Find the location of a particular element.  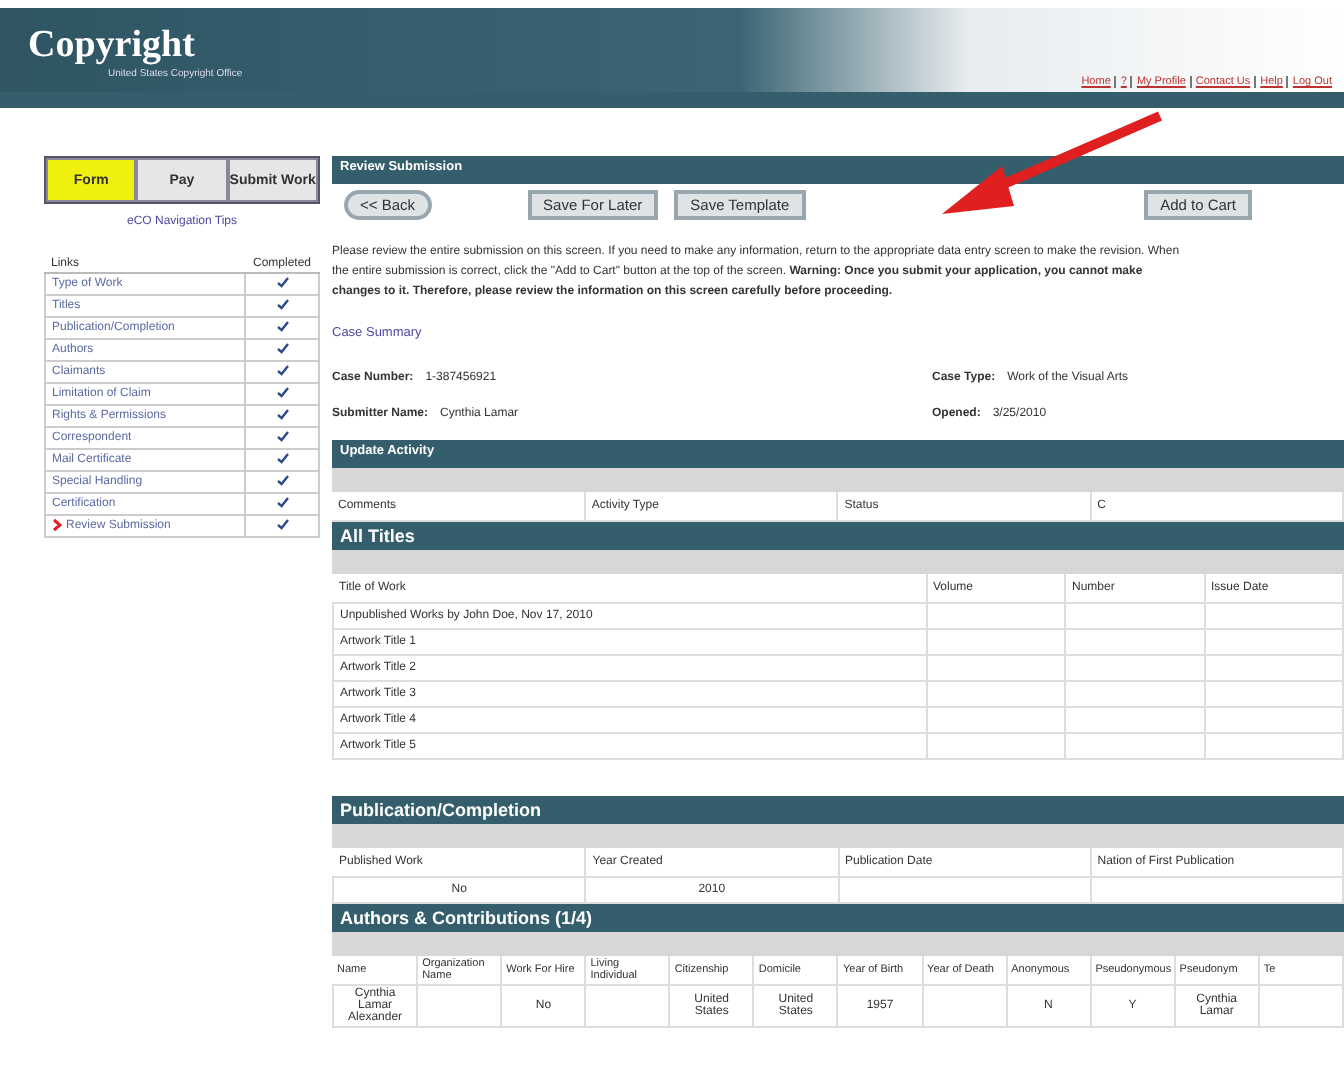

section-header: Publication/Completion is located at coordinates (838, 810).